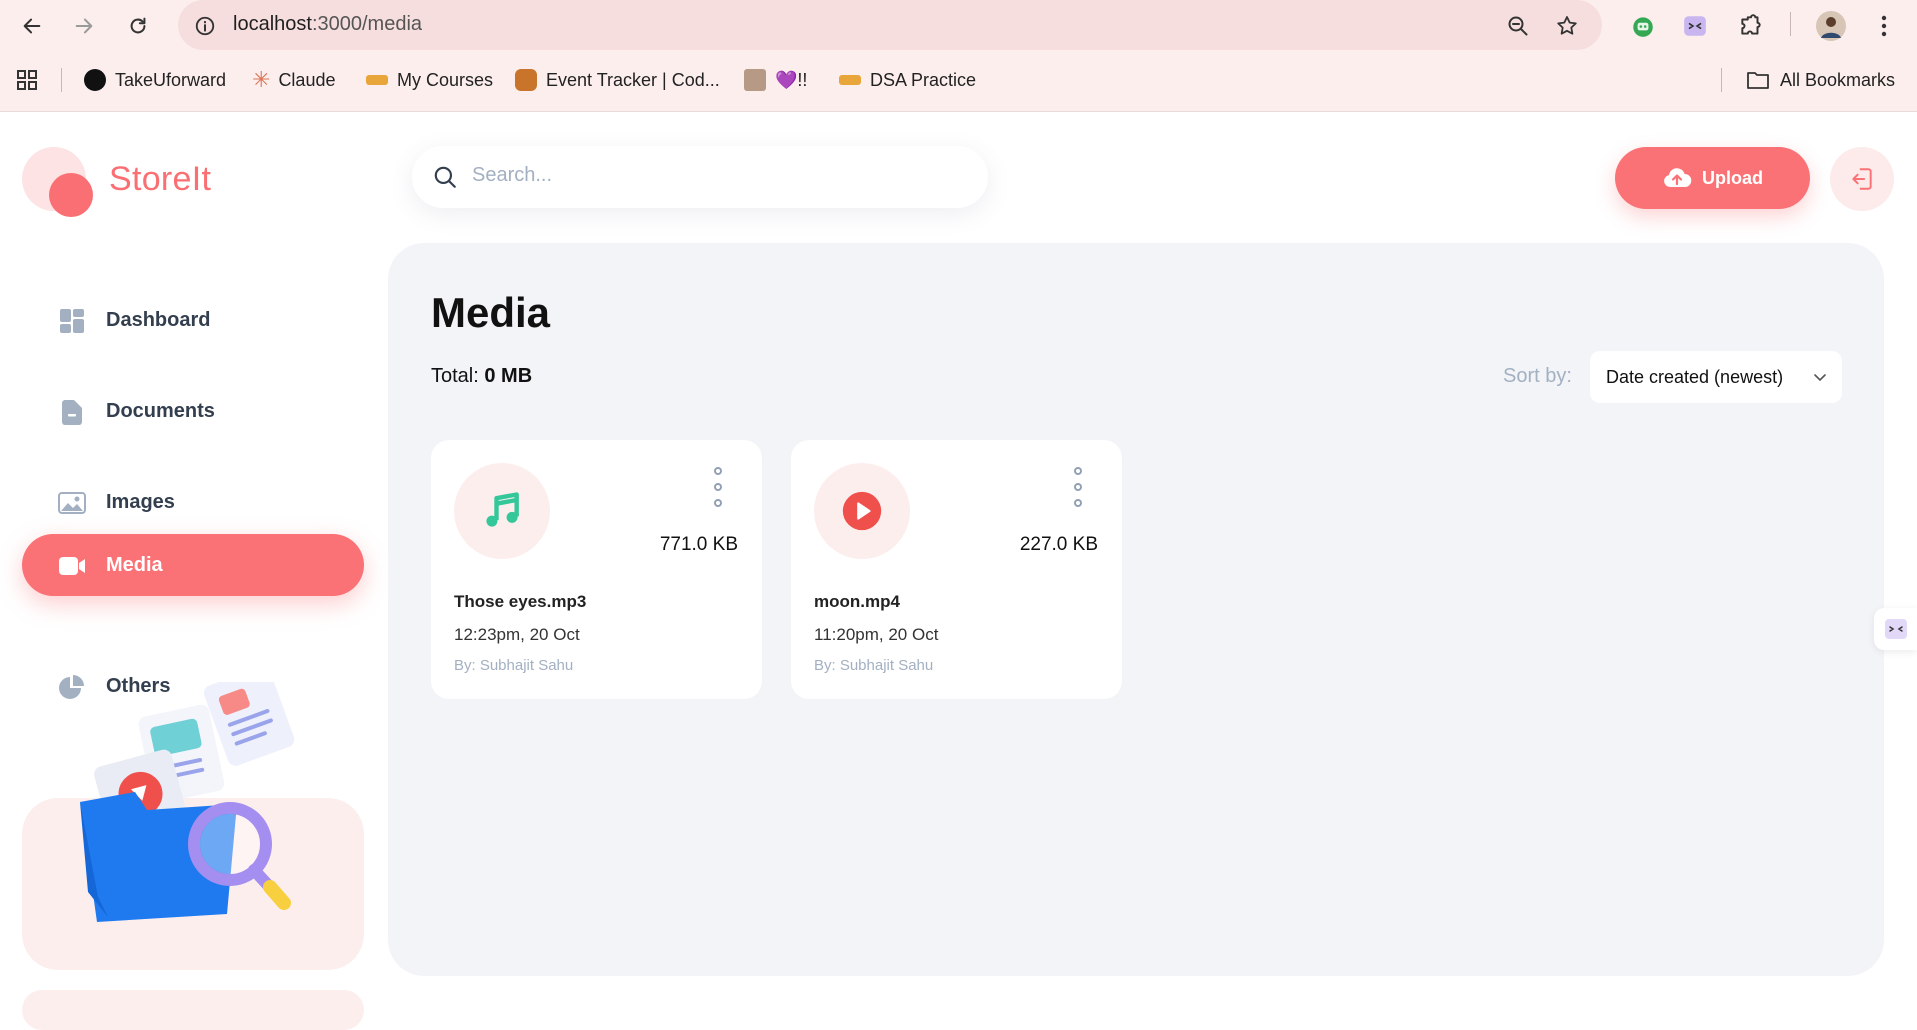  Describe the element at coordinates (1732, 177) in the screenshot. I see `upload-label: Upload` at that location.